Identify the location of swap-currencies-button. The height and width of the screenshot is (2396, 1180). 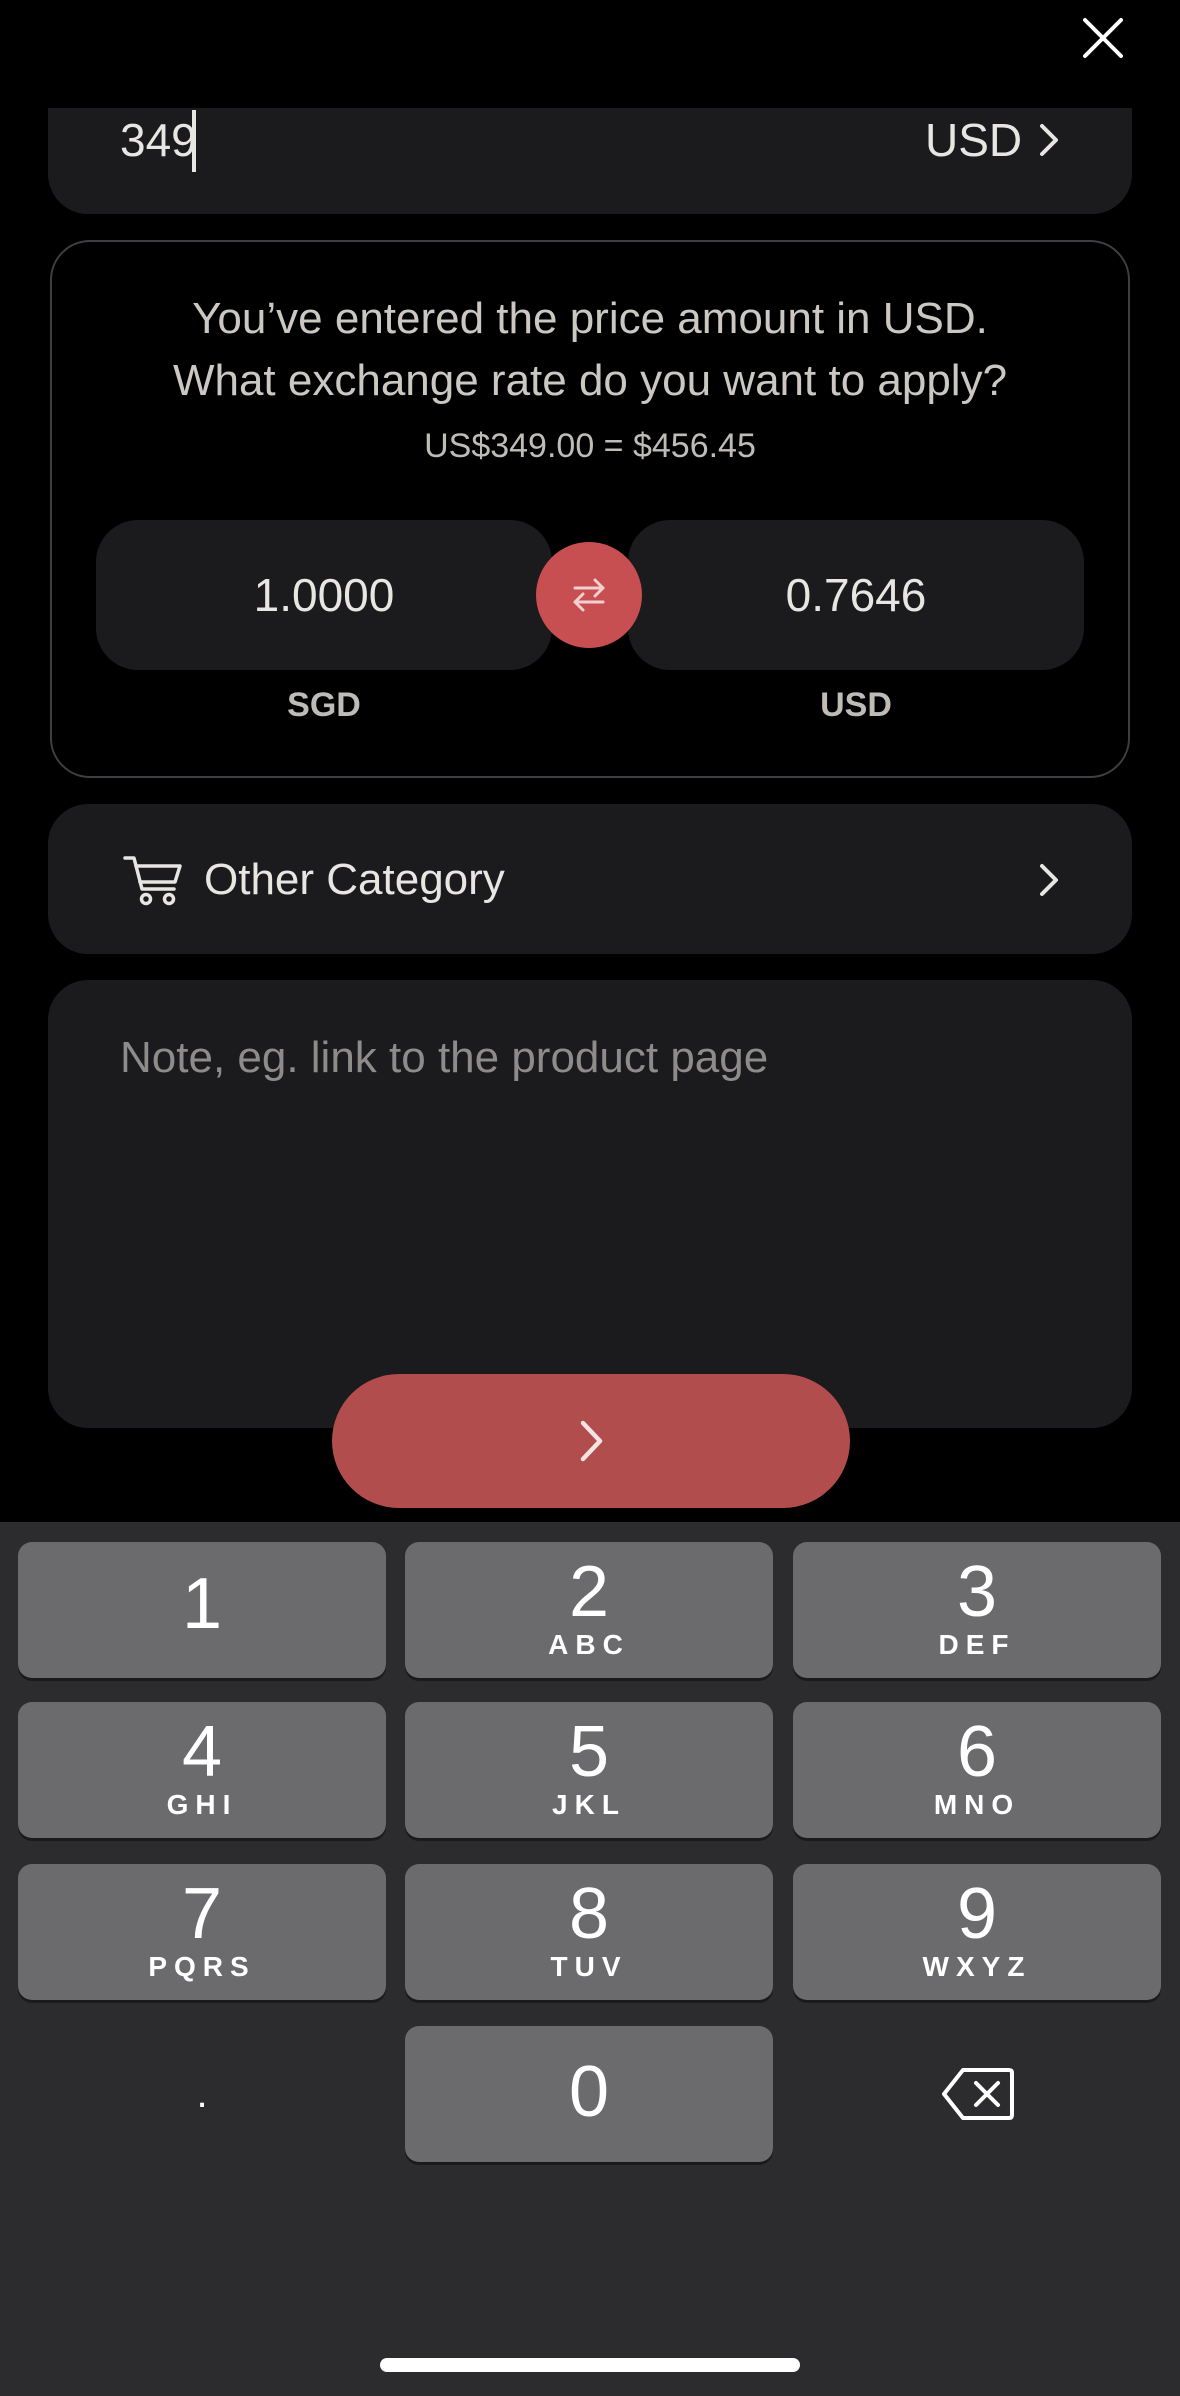
(589, 595).